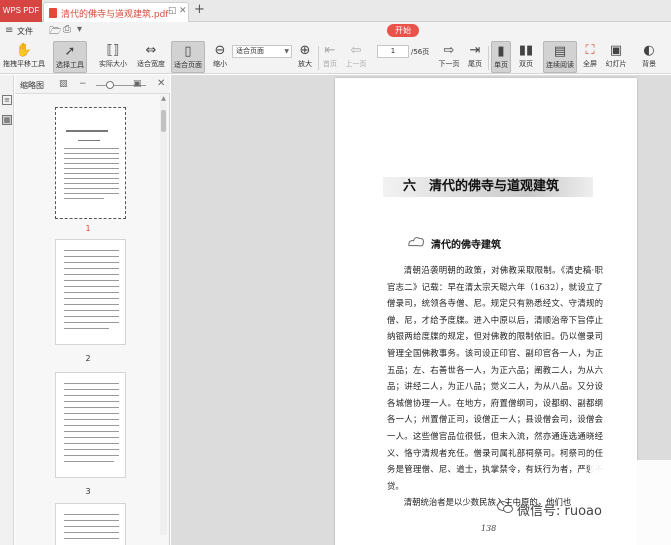 This screenshot has height=545, width=671. I want to click on hand-tool-label: 拖拽平移工具, so click(24, 64).